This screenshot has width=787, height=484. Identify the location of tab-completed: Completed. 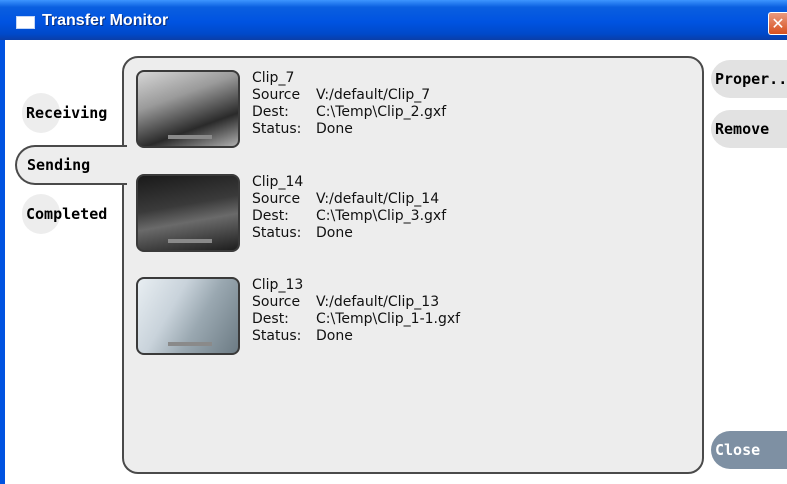
(71, 214).